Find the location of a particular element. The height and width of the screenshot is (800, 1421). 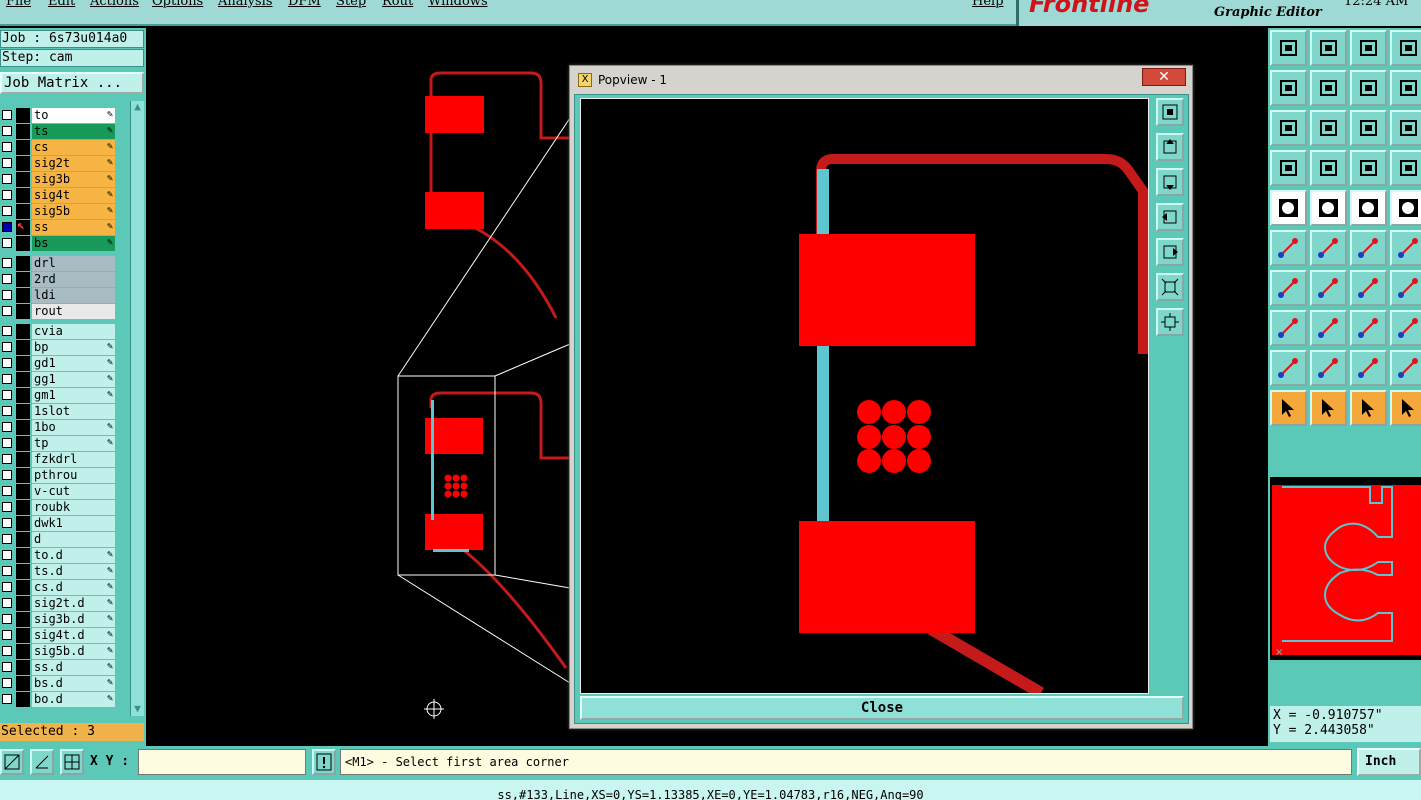

layer-row: sig2t.d ✎ is located at coordinates (65, 603).